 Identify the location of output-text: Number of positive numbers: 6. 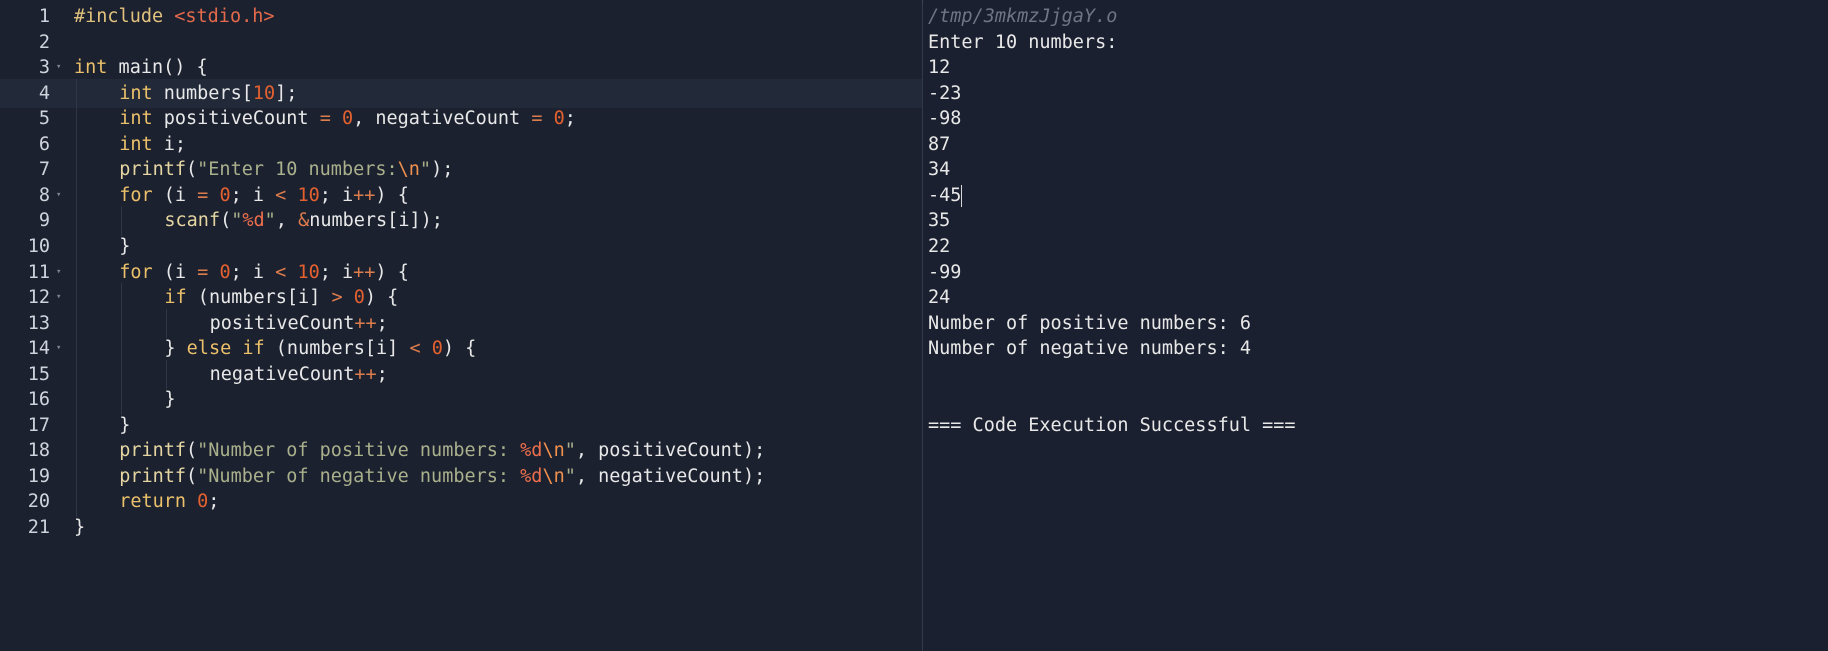
(1090, 323).